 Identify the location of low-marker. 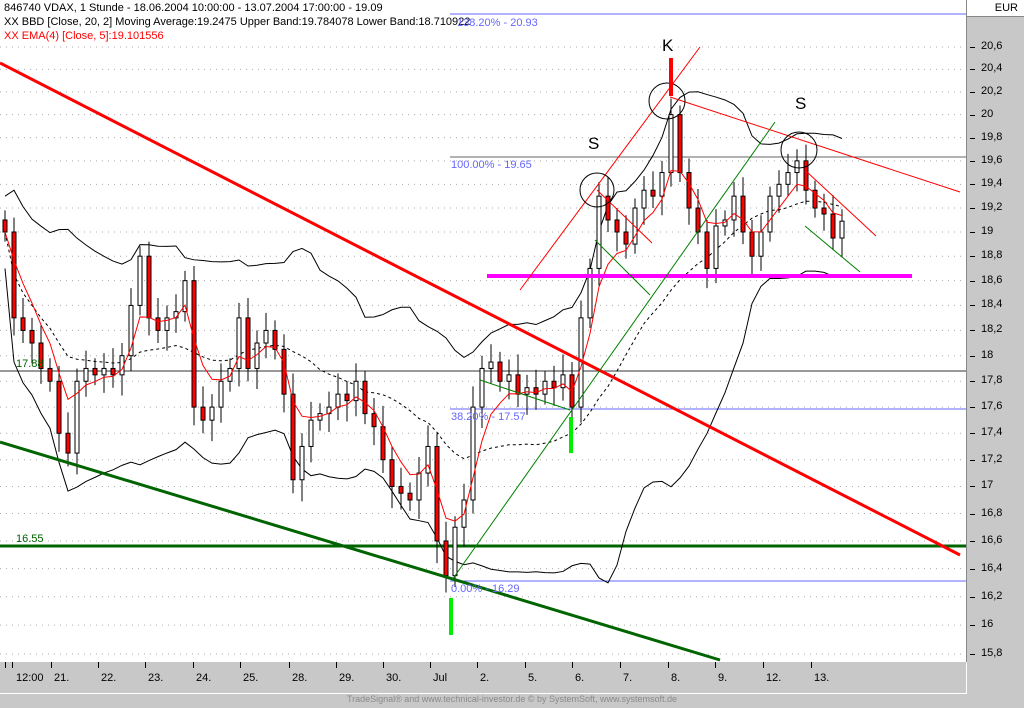
(451, 616).